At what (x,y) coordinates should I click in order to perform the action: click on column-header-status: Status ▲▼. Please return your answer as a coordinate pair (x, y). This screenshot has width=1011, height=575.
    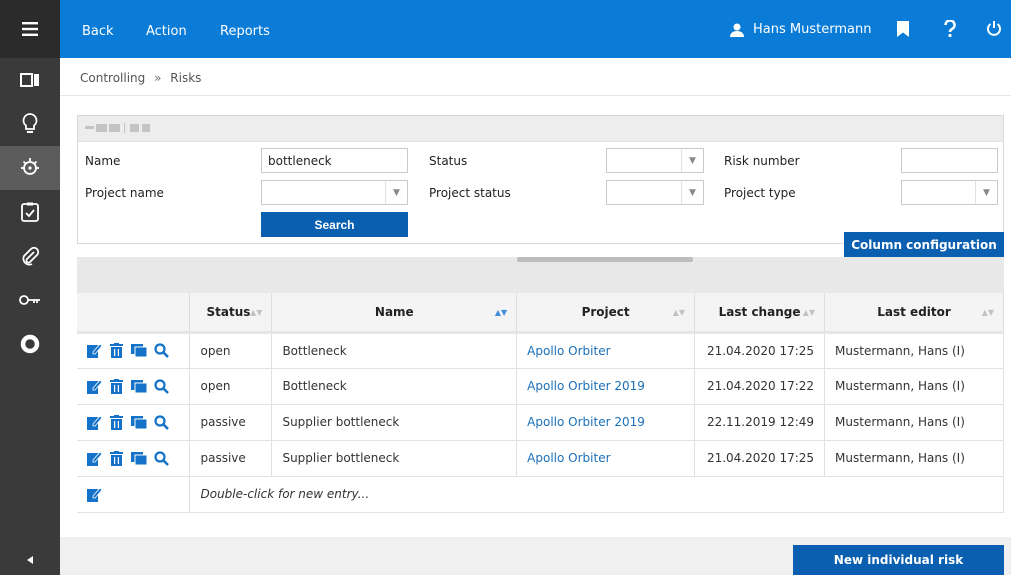
    Looking at the image, I should click on (231, 313).